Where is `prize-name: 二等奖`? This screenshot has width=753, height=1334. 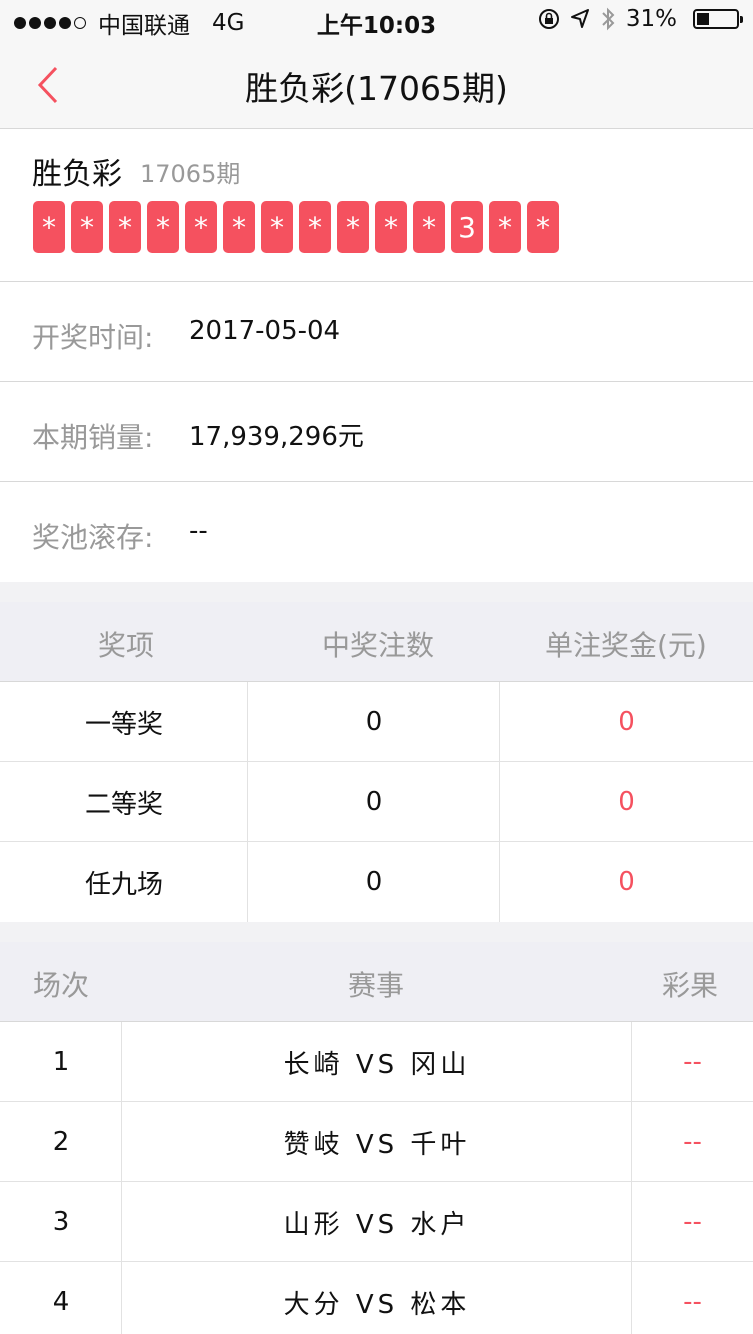
prize-name: 二等奖 is located at coordinates (123, 804).